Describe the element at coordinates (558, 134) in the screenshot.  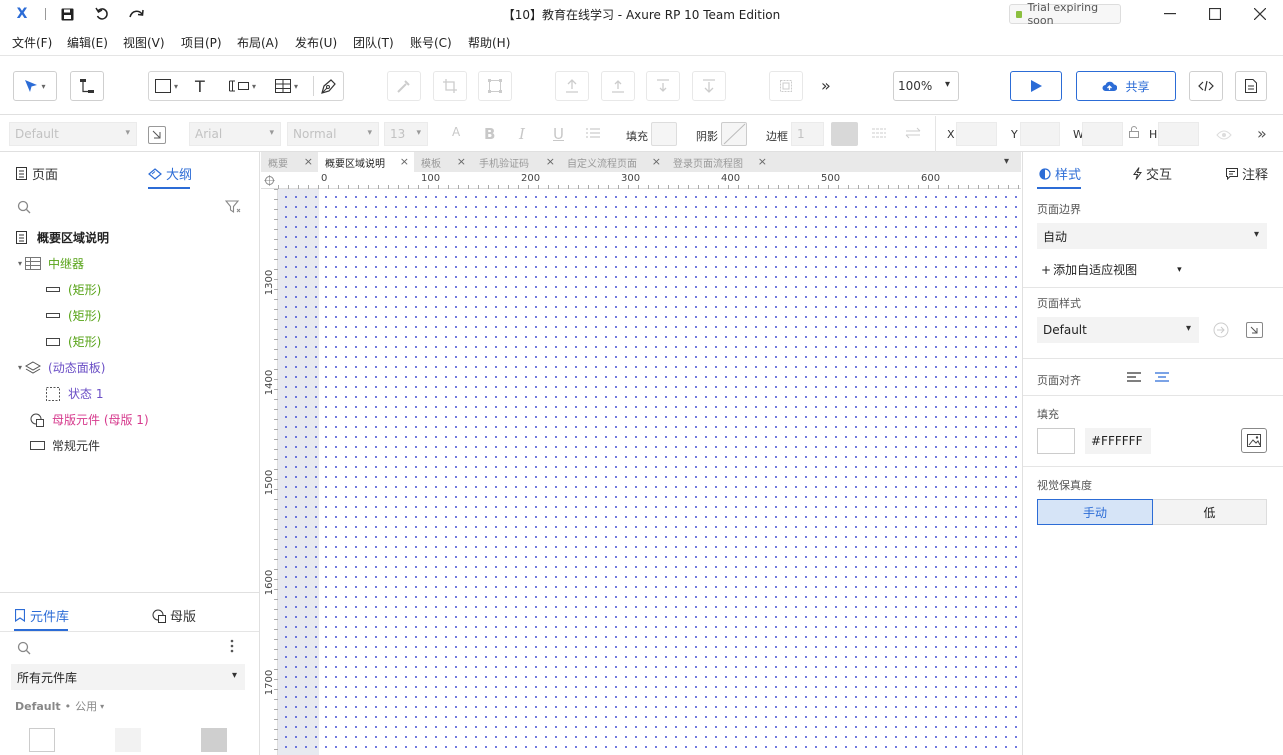
I see `underline-icon: U` at that location.